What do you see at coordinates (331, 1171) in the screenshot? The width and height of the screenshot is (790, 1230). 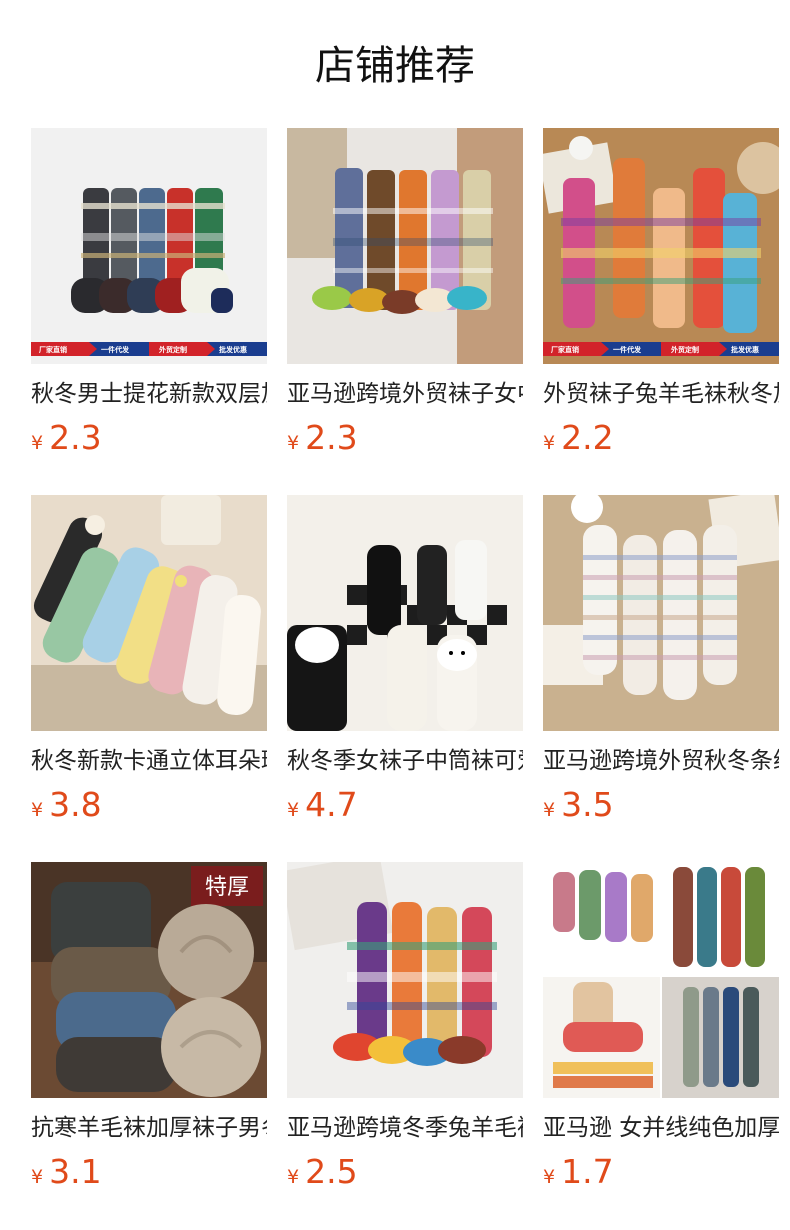 I see `price-value: 2.5` at bounding box center [331, 1171].